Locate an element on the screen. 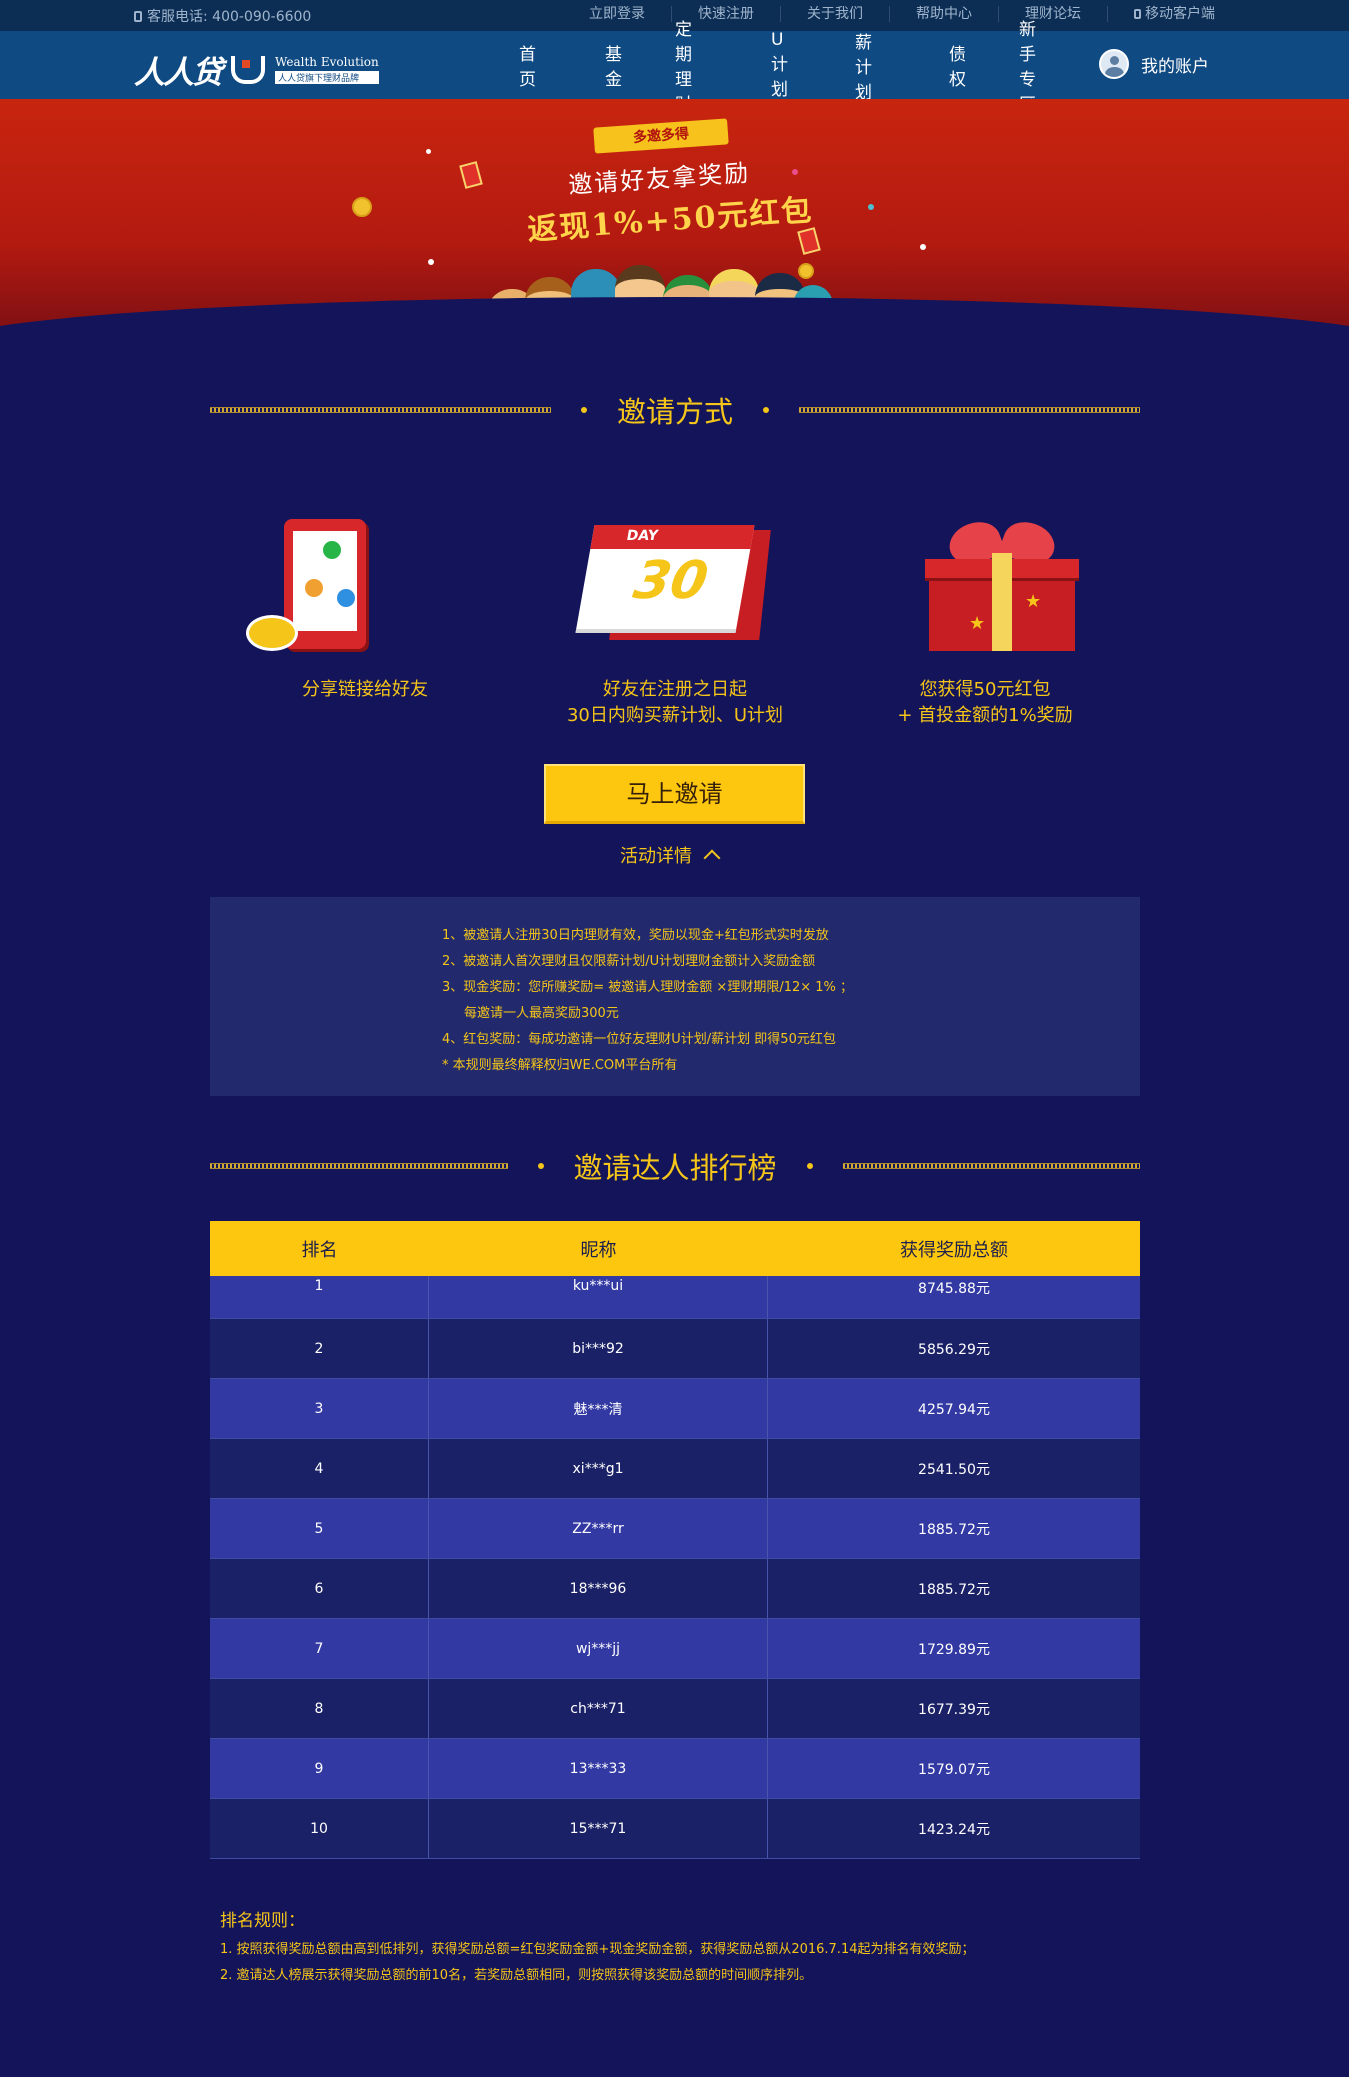 This screenshot has height=2077, width=1349. rank-cell: 1 is located at coordinates (319, 1297).